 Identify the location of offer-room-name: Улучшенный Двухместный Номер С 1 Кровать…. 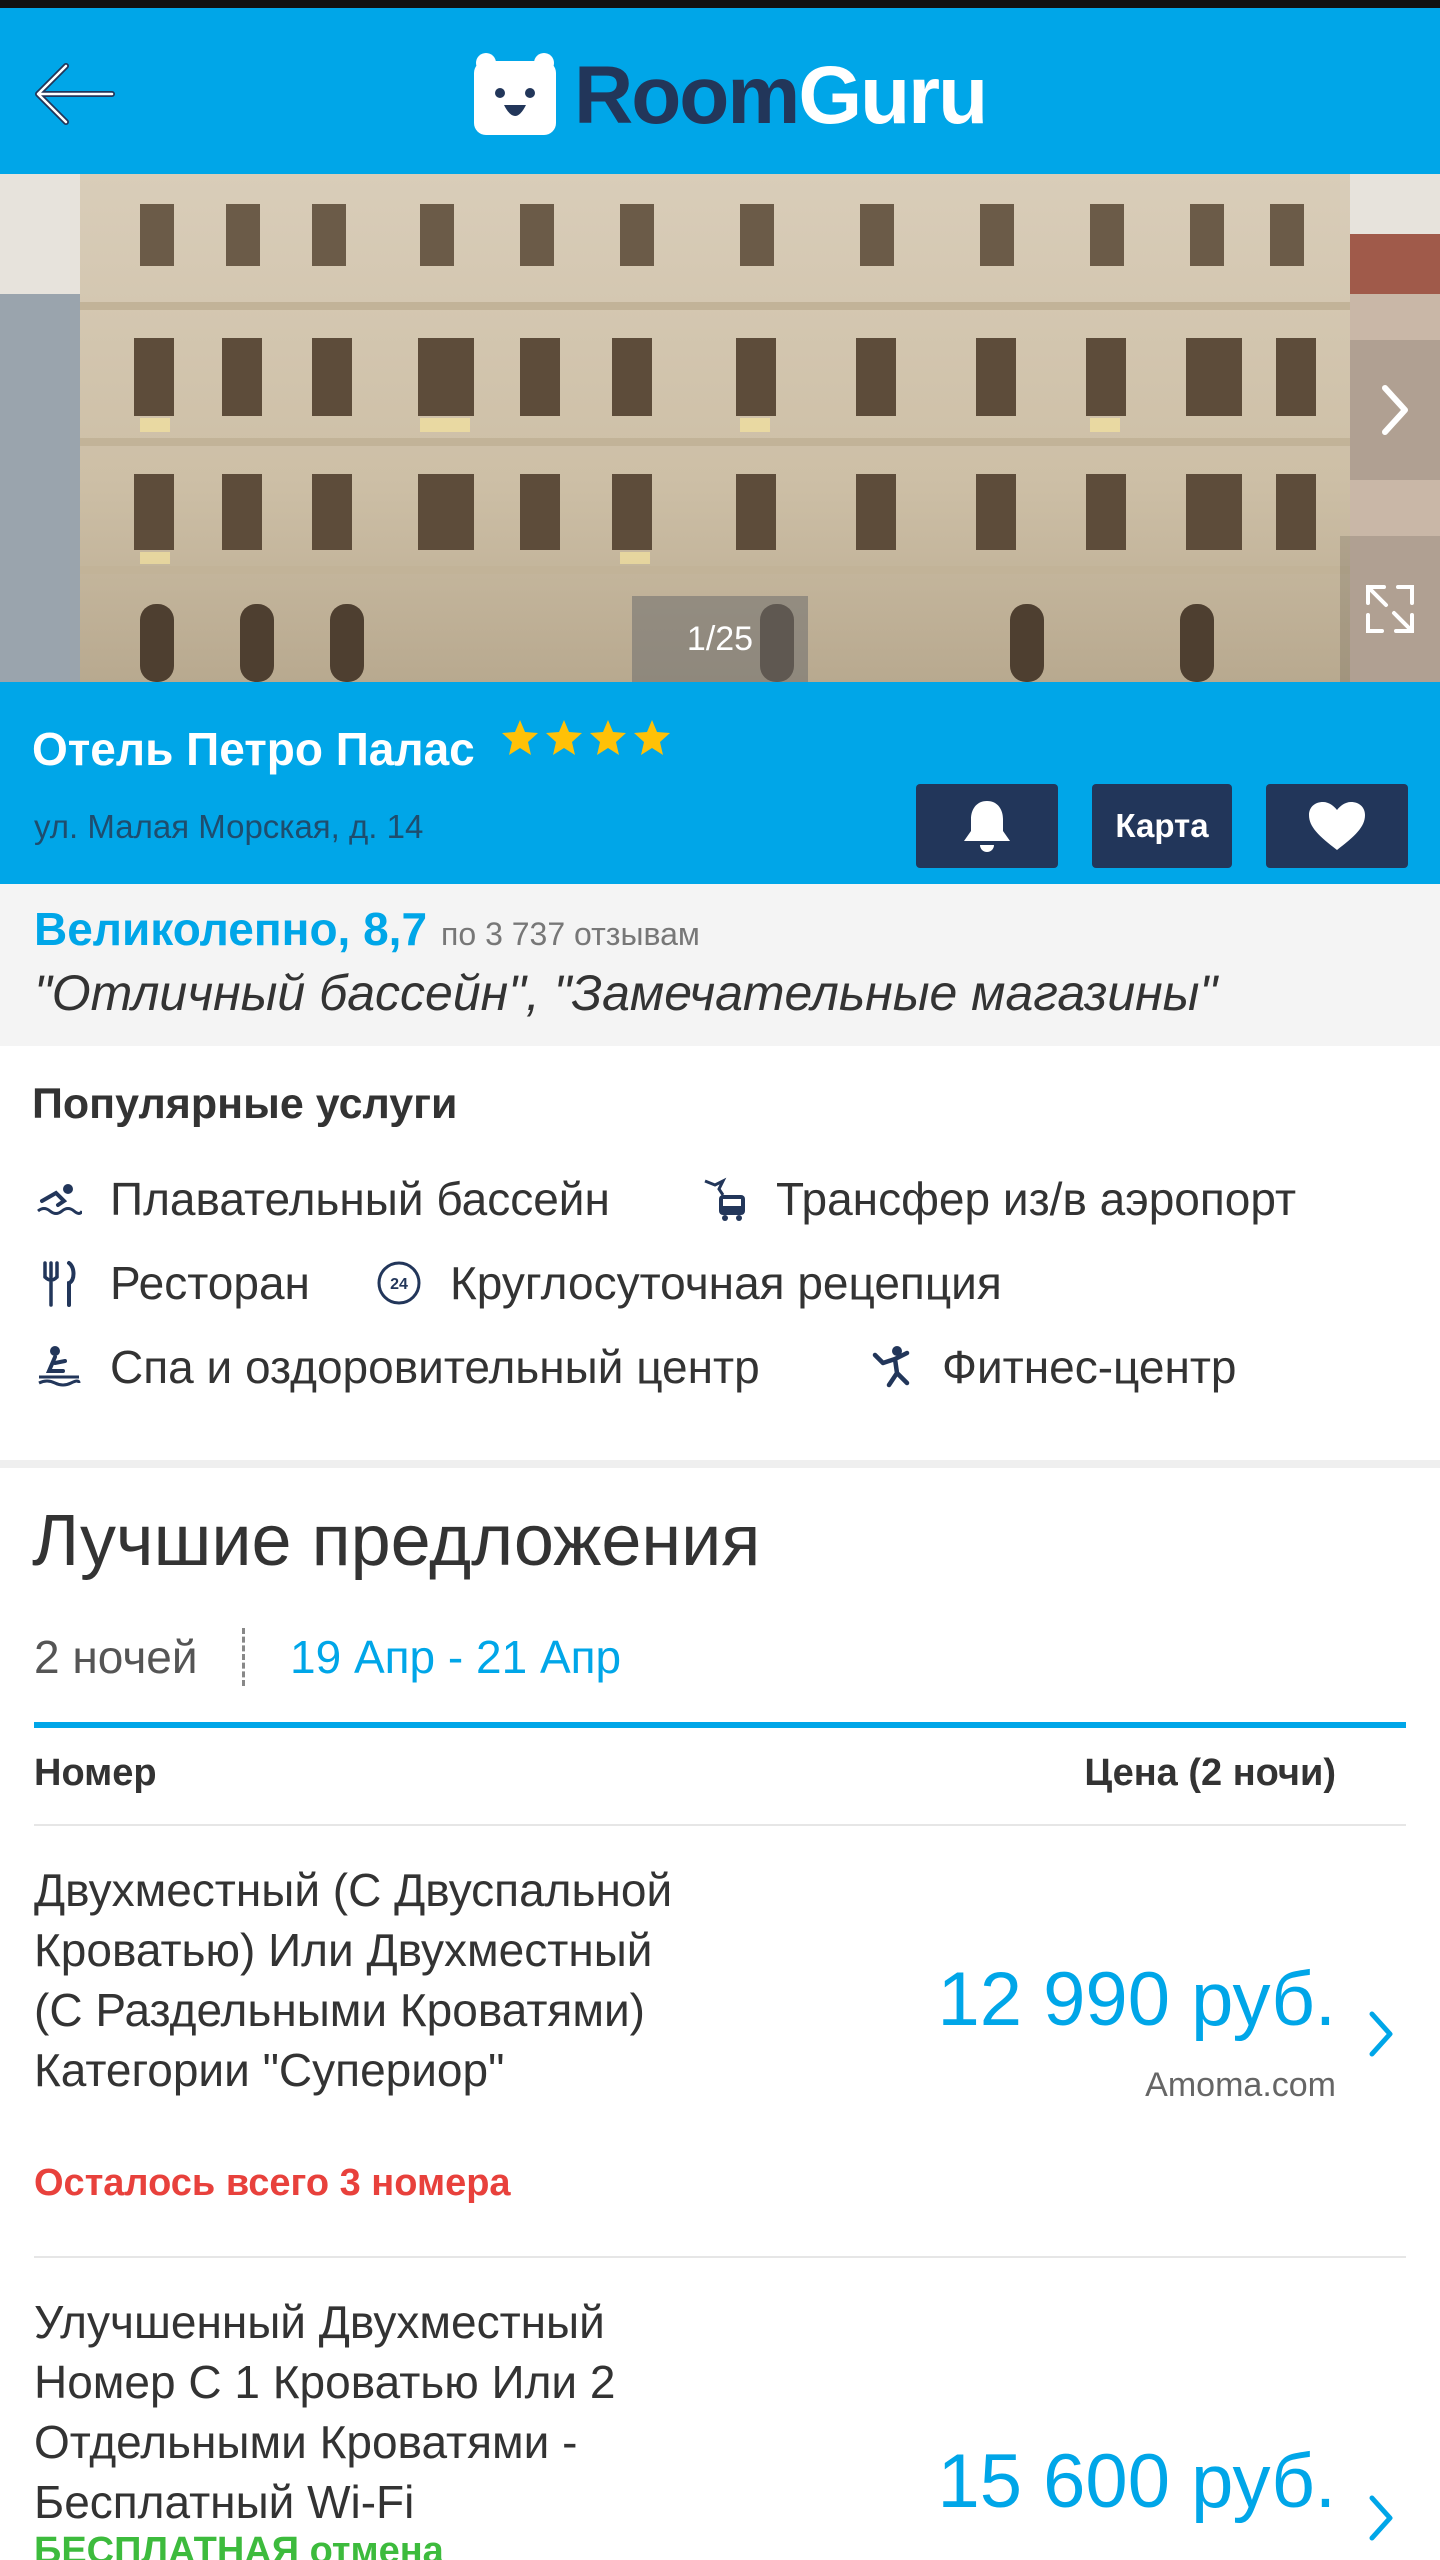
(325, 2412).